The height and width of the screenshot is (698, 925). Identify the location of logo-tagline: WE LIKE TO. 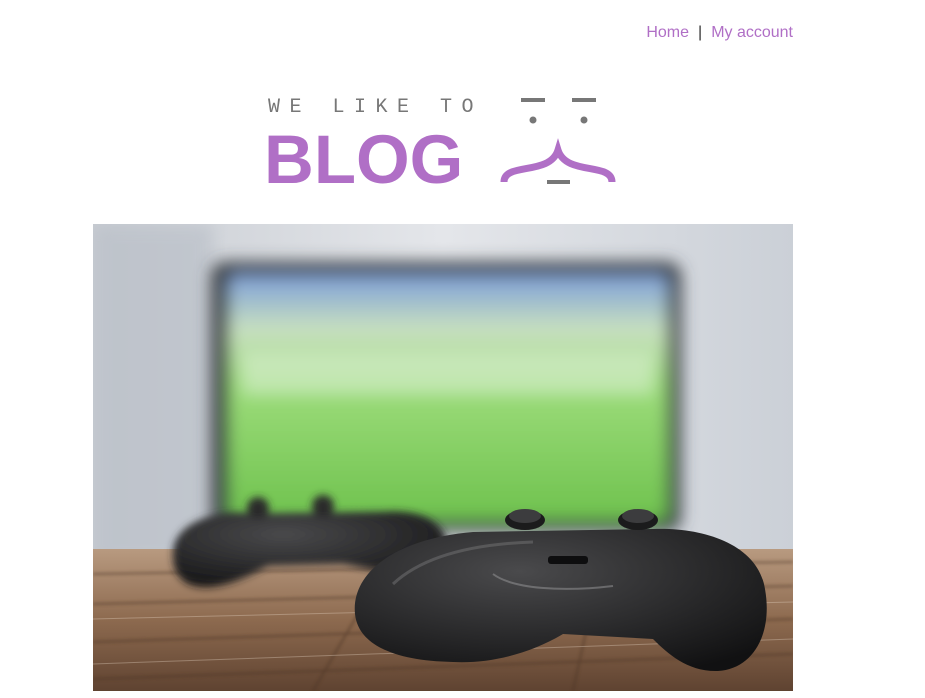
(375, 107).